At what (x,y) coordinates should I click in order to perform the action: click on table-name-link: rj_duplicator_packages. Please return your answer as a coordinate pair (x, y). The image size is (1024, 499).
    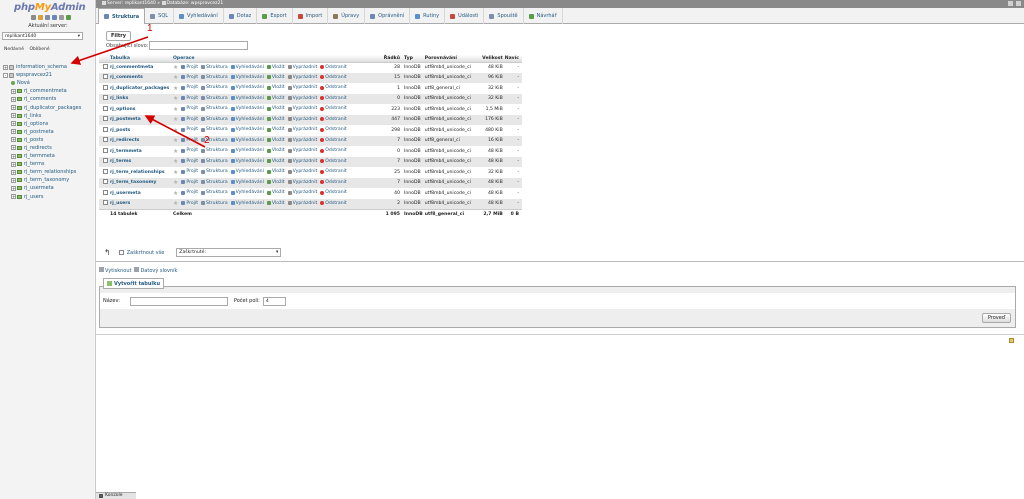
    Looking at the image, I should click on (140, 88).